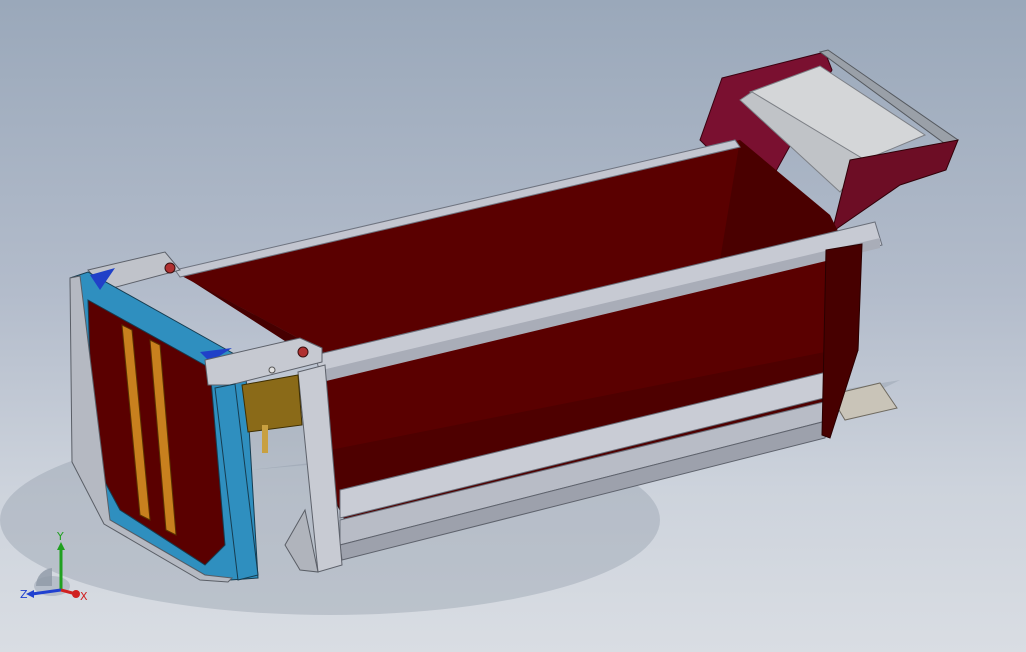  I want to click on x-axis-label: X, so click(84, 596).